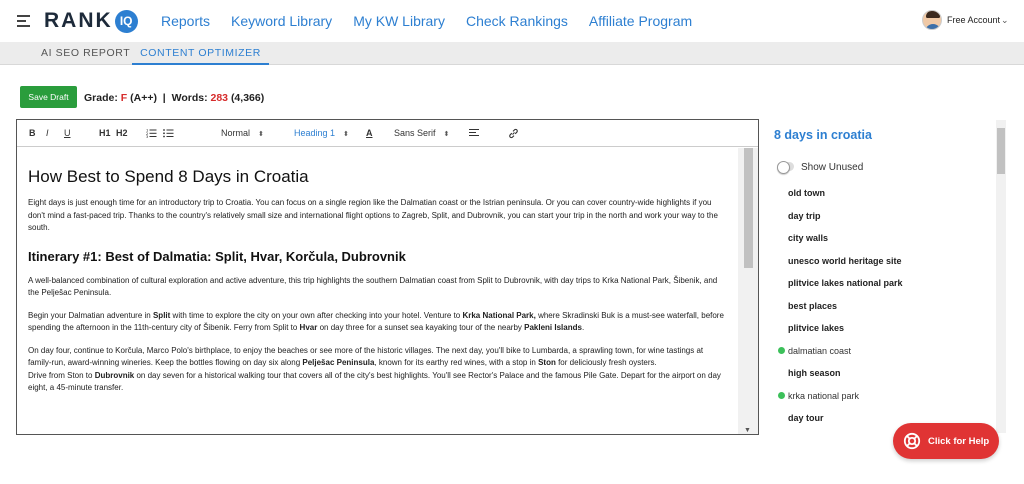  What do you see at coordinates (845, 283) in the screenshot?
I see `keyword-text: plitvice lakes national park` at bounding box center [845, 283].